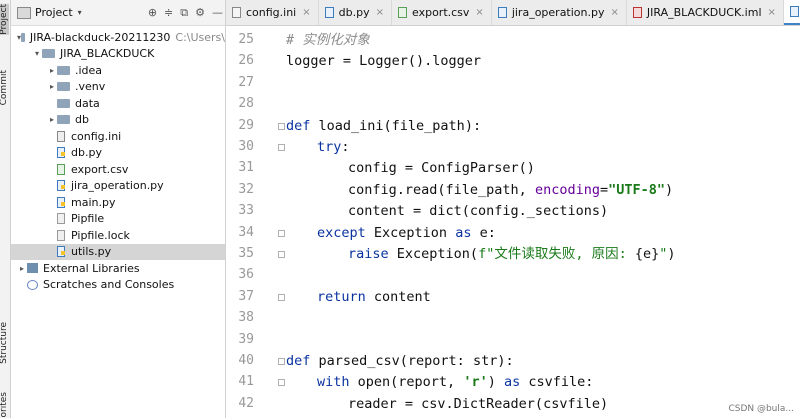 This screenshot has height=418, width=800. Describe the element at coordinates (637, 12) in the screenshot. I see `iml-file-icon` at that location.